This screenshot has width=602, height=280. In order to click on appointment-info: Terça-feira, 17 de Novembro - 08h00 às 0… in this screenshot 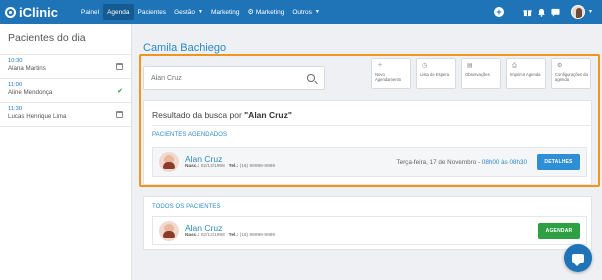, I will do `click(461, 162)`.